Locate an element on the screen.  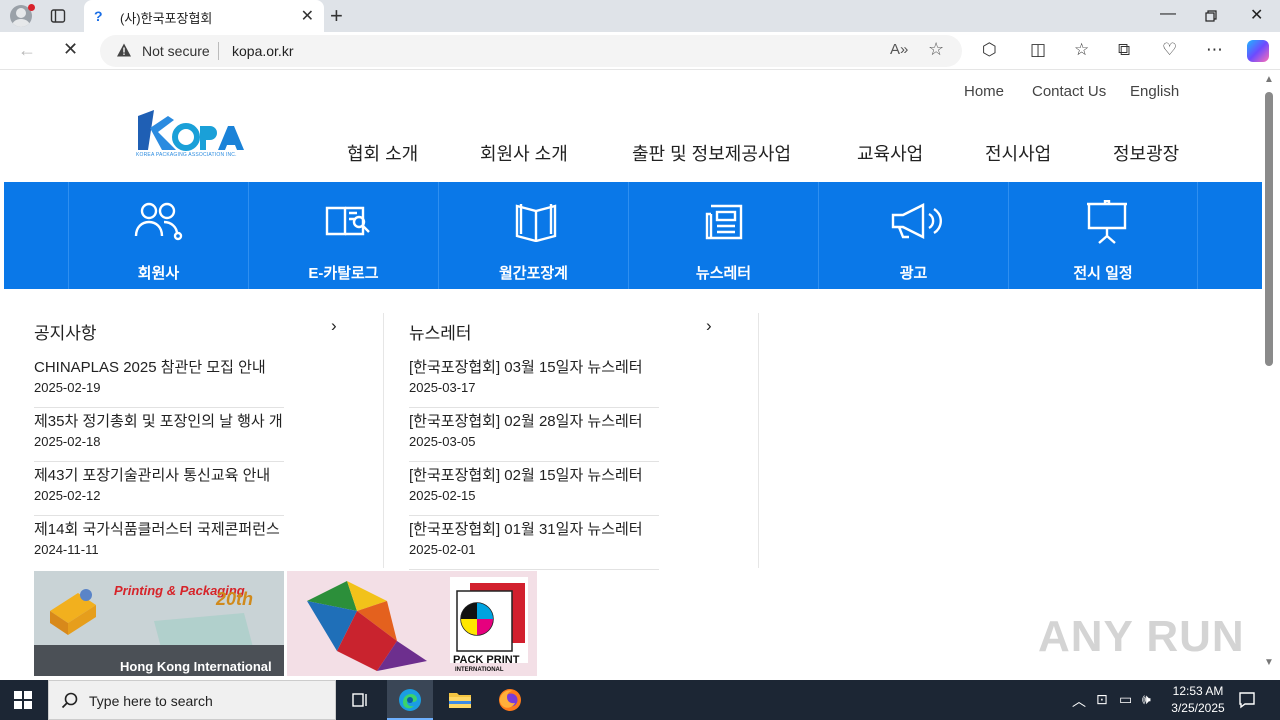
not-secure-label: Not secure is located at coordinates (176, 51).